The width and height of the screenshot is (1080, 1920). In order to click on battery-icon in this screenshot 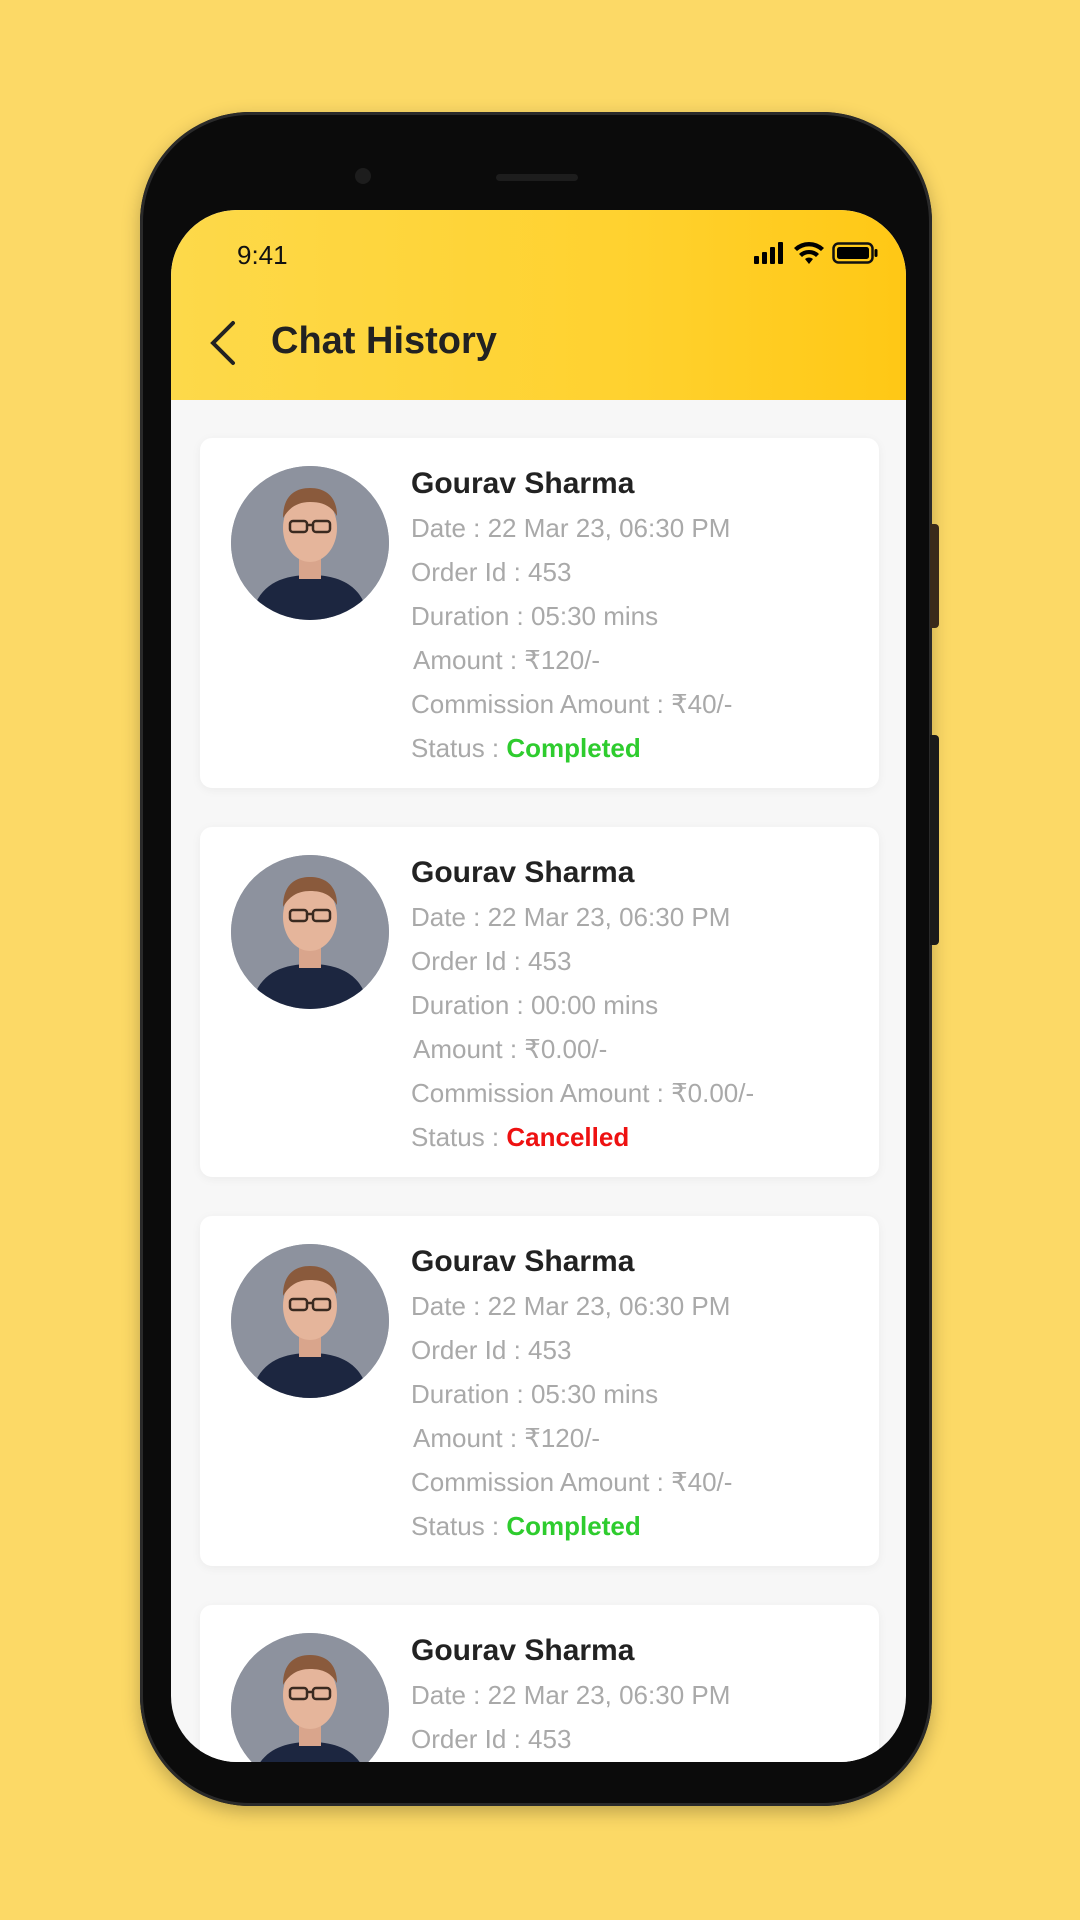, I will do `click(855, 253)`.